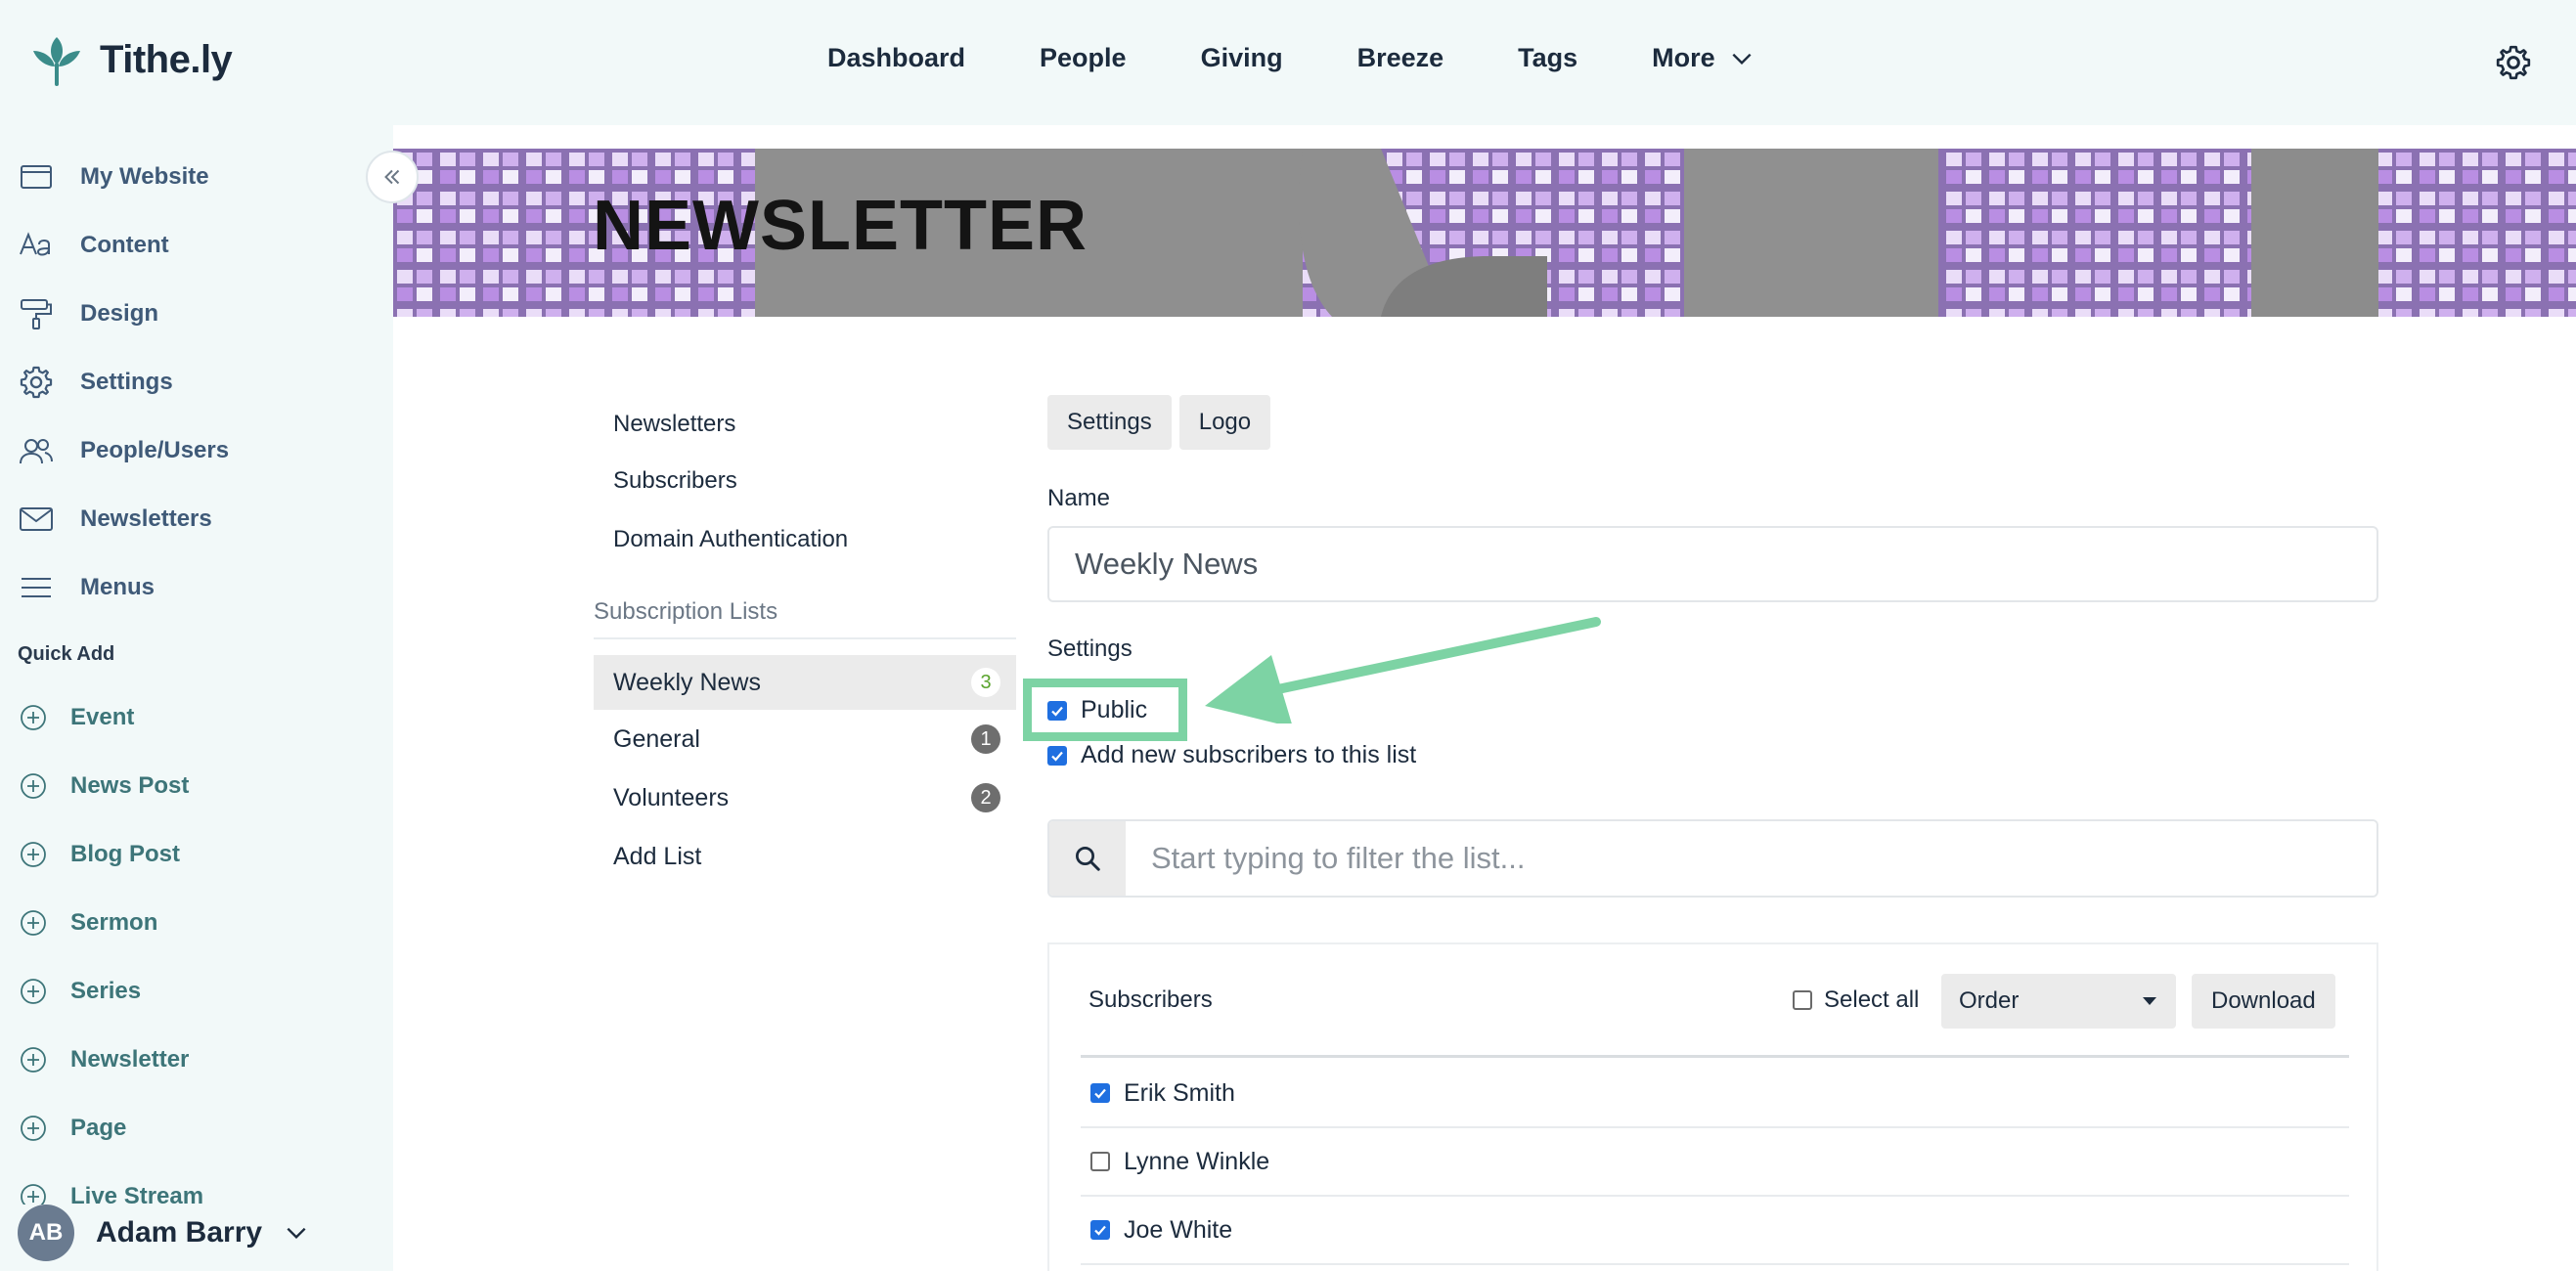  Describe the element at coordinates (36, 451) in the screenshot. I see `users-icon` at that location.